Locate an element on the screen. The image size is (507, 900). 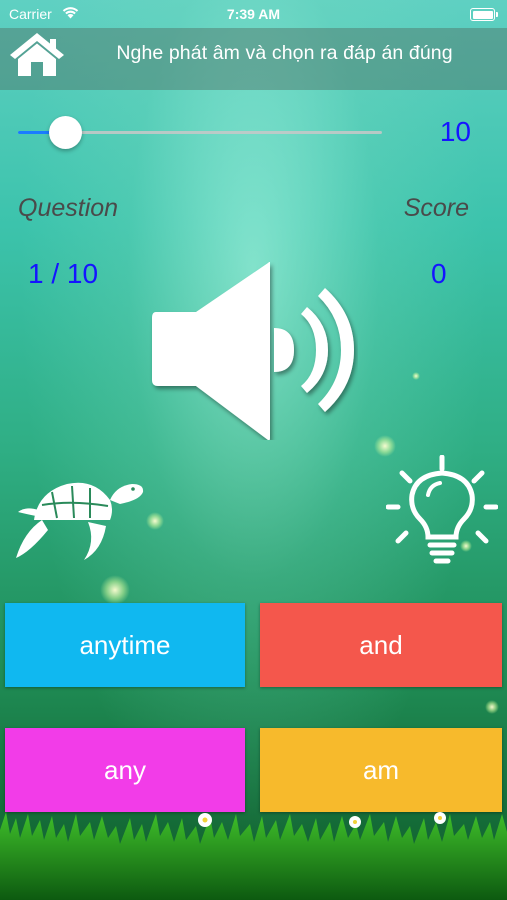
answer-label: and is located at coordinates (381, 644).